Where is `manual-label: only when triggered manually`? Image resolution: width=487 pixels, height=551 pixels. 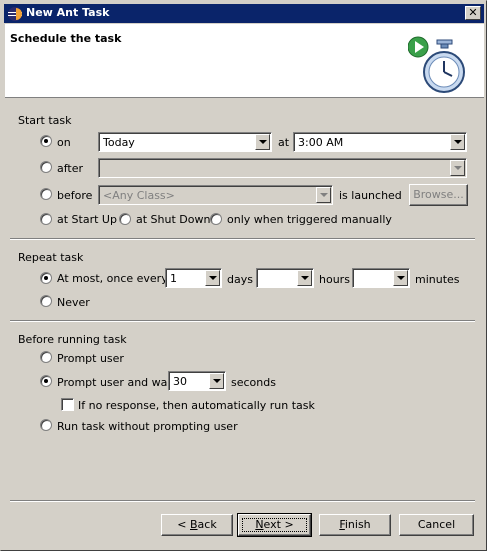
manual-label: only when triggered manually is located at coordinates (309, 219).